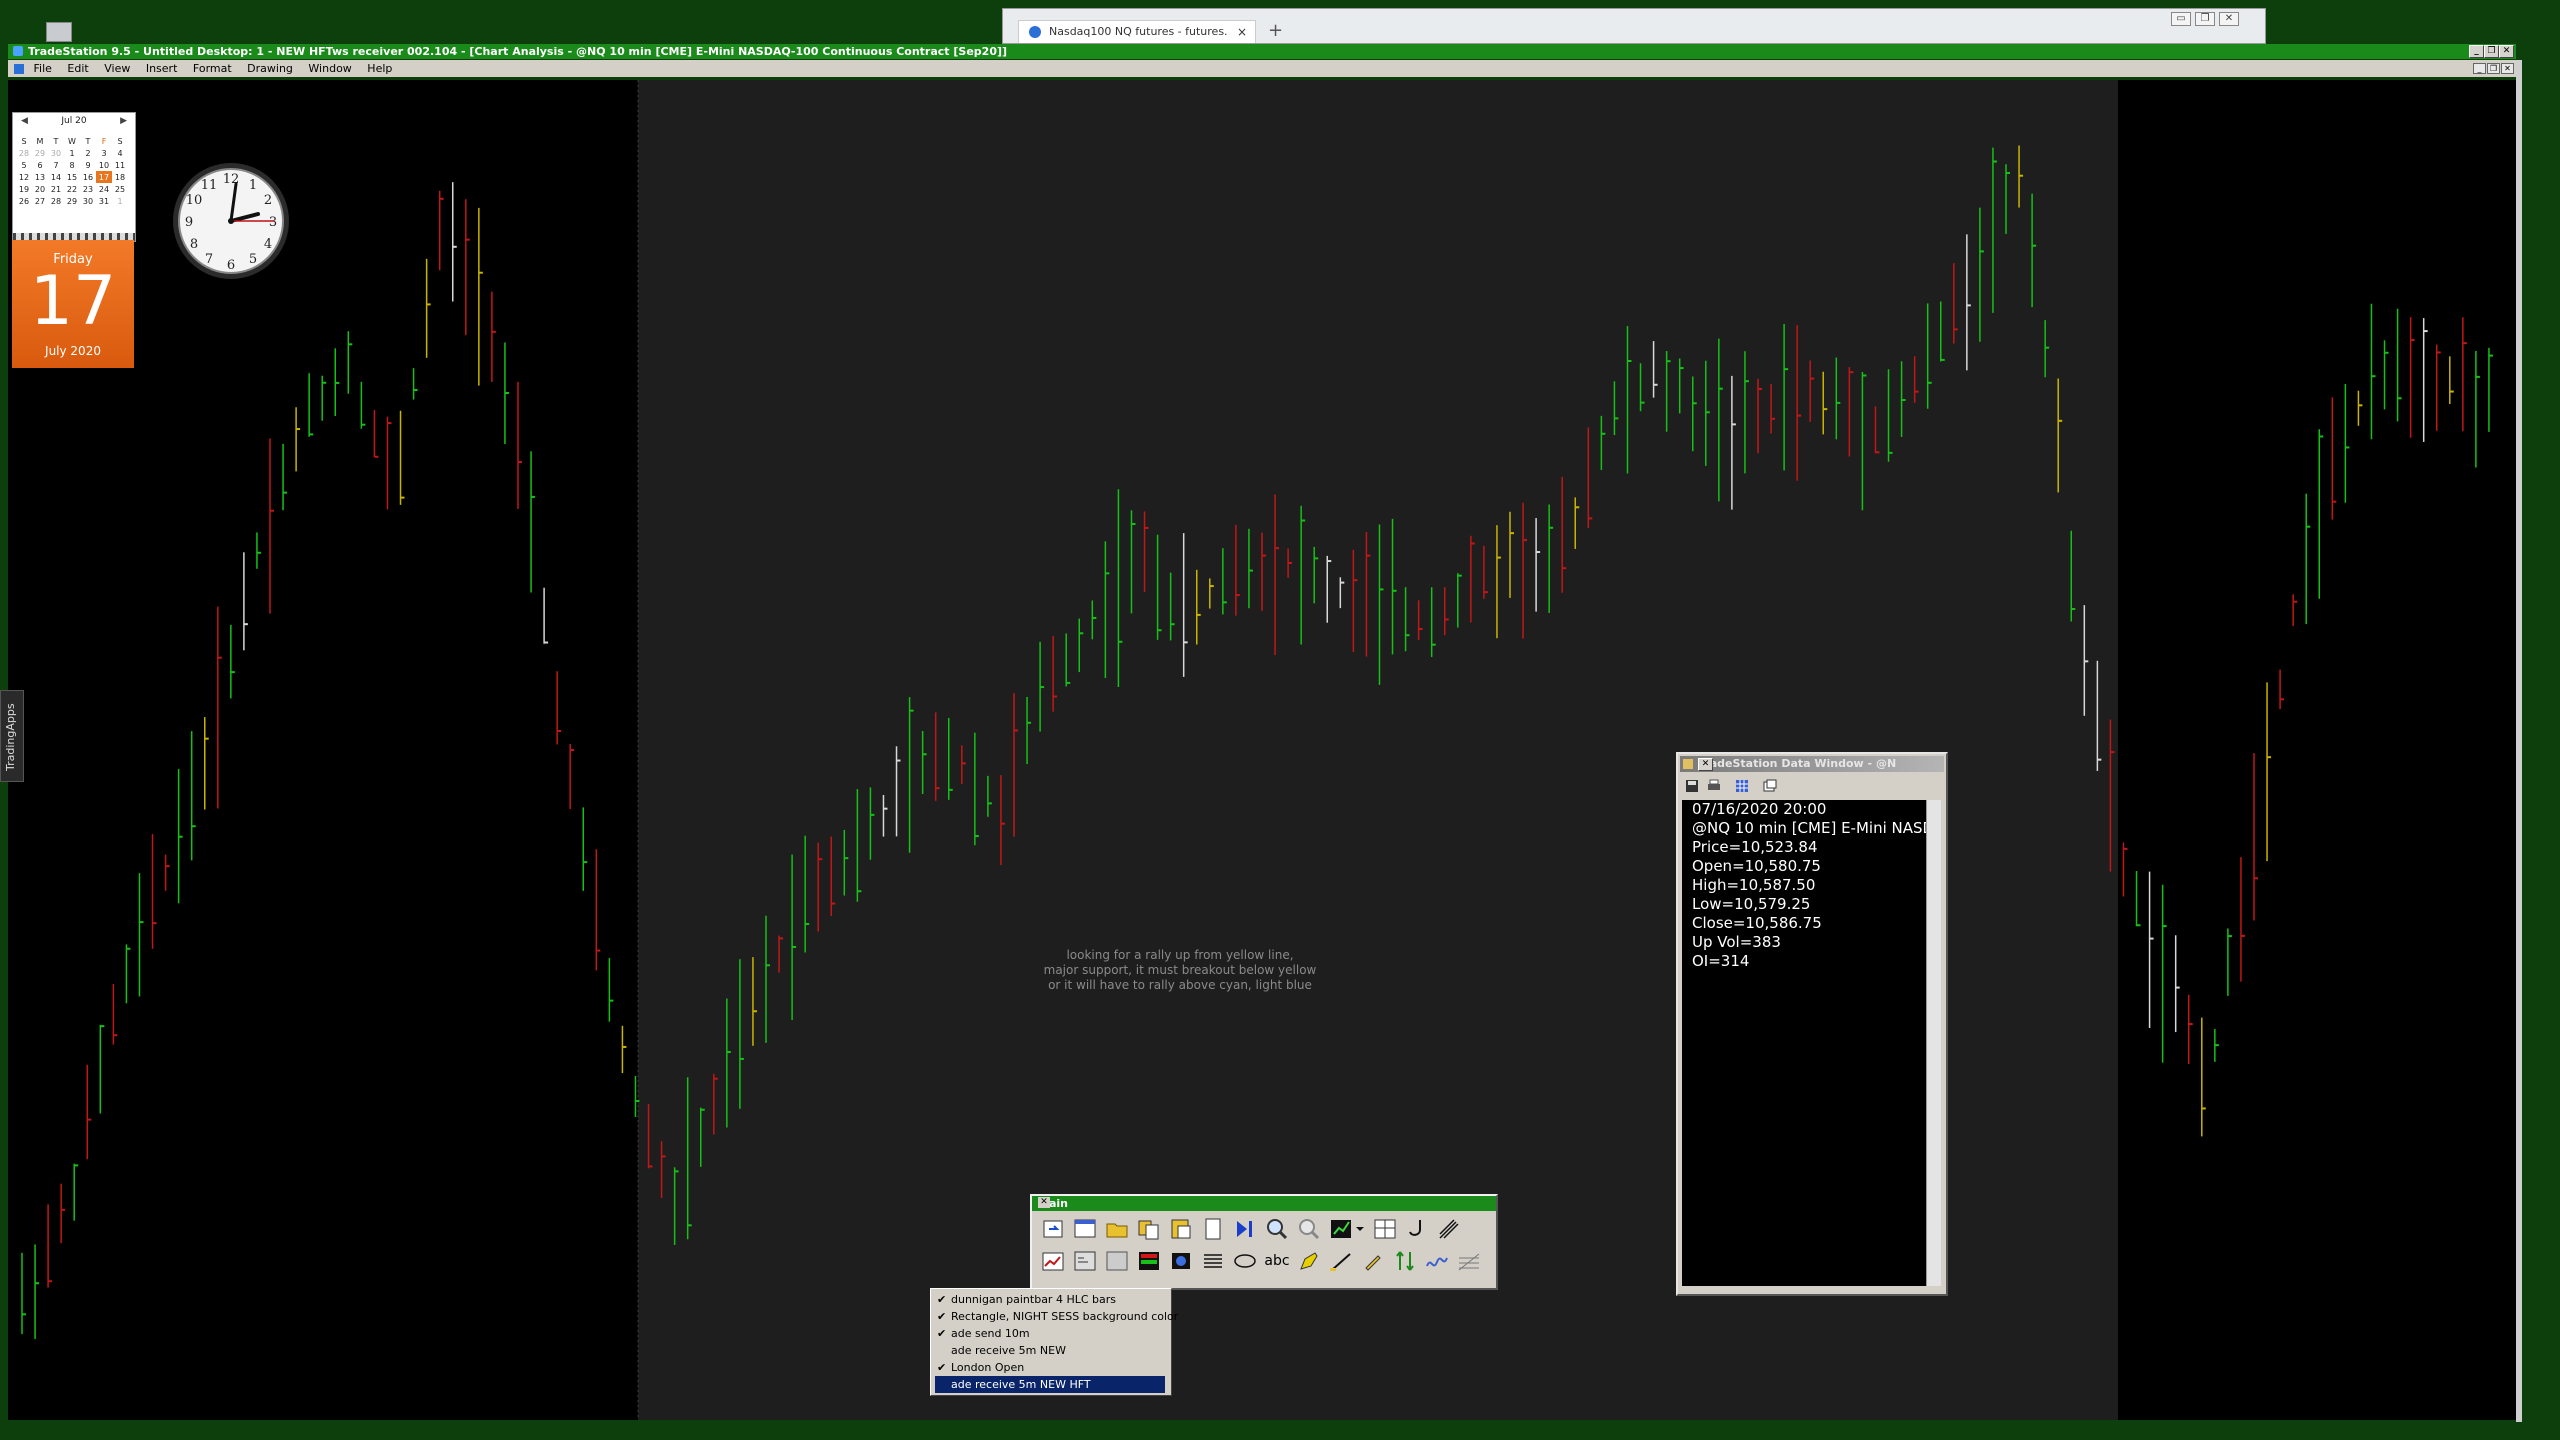  I want to click on browser-tab: Nasdaq100 NQ futures - futures.io ×, so click(1137, 31).